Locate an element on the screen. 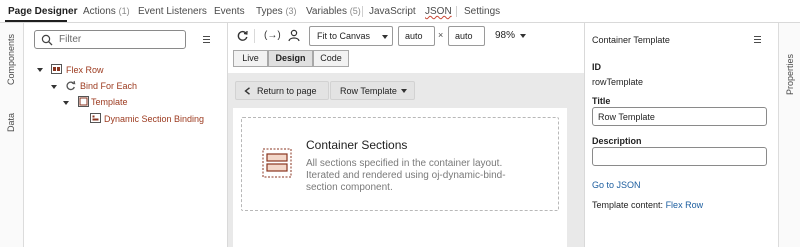 Image resolution: width=800 pixels, height=247 pixels. flex-row-icon is located at coordinates (56, 69).